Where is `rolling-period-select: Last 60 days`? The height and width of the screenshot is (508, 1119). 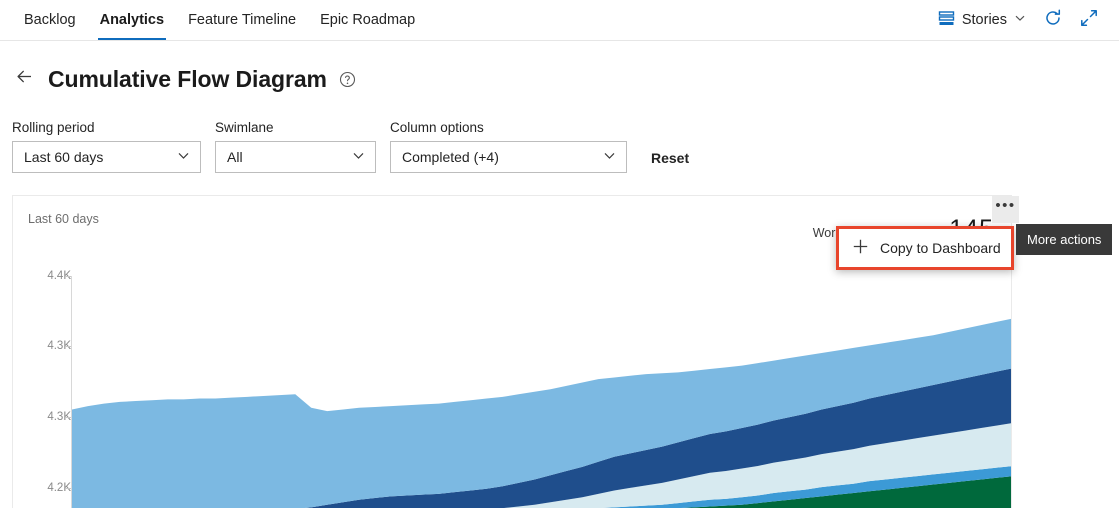
rolling-period-select: Last 60 days is located at coordinates (106, 157).